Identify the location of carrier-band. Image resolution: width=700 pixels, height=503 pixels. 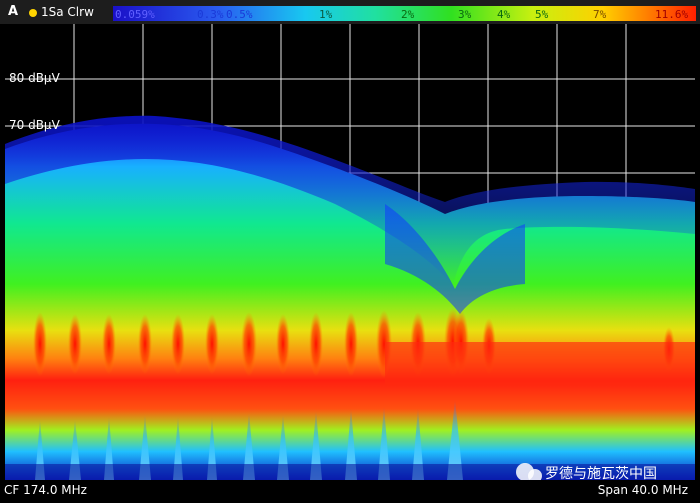
(540, 364).